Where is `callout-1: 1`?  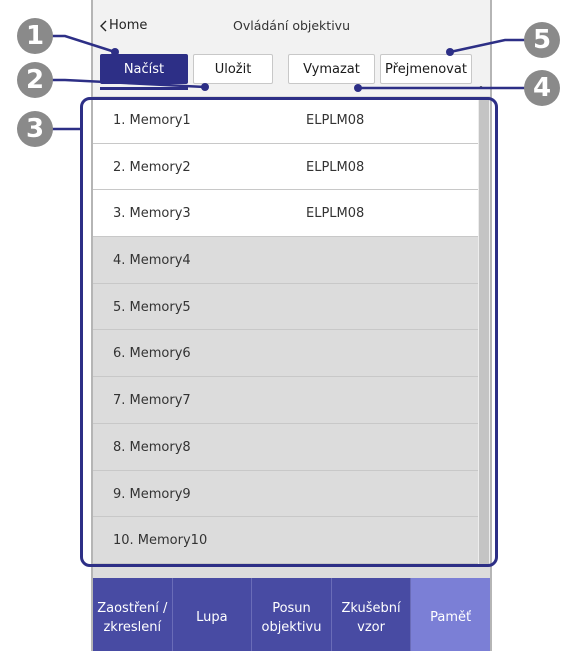
callout-1: 1 is located at coordinates (35, 36).